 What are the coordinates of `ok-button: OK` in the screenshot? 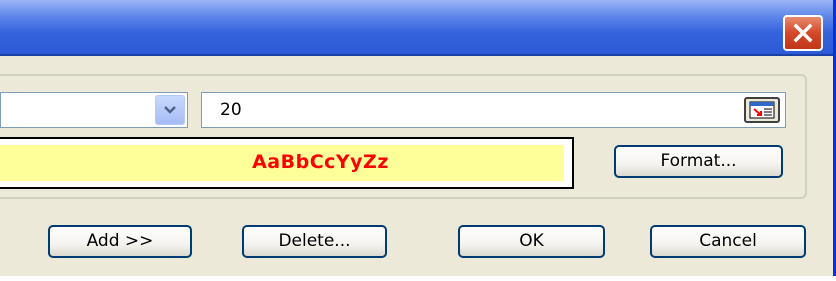 It's located at (531, 241).